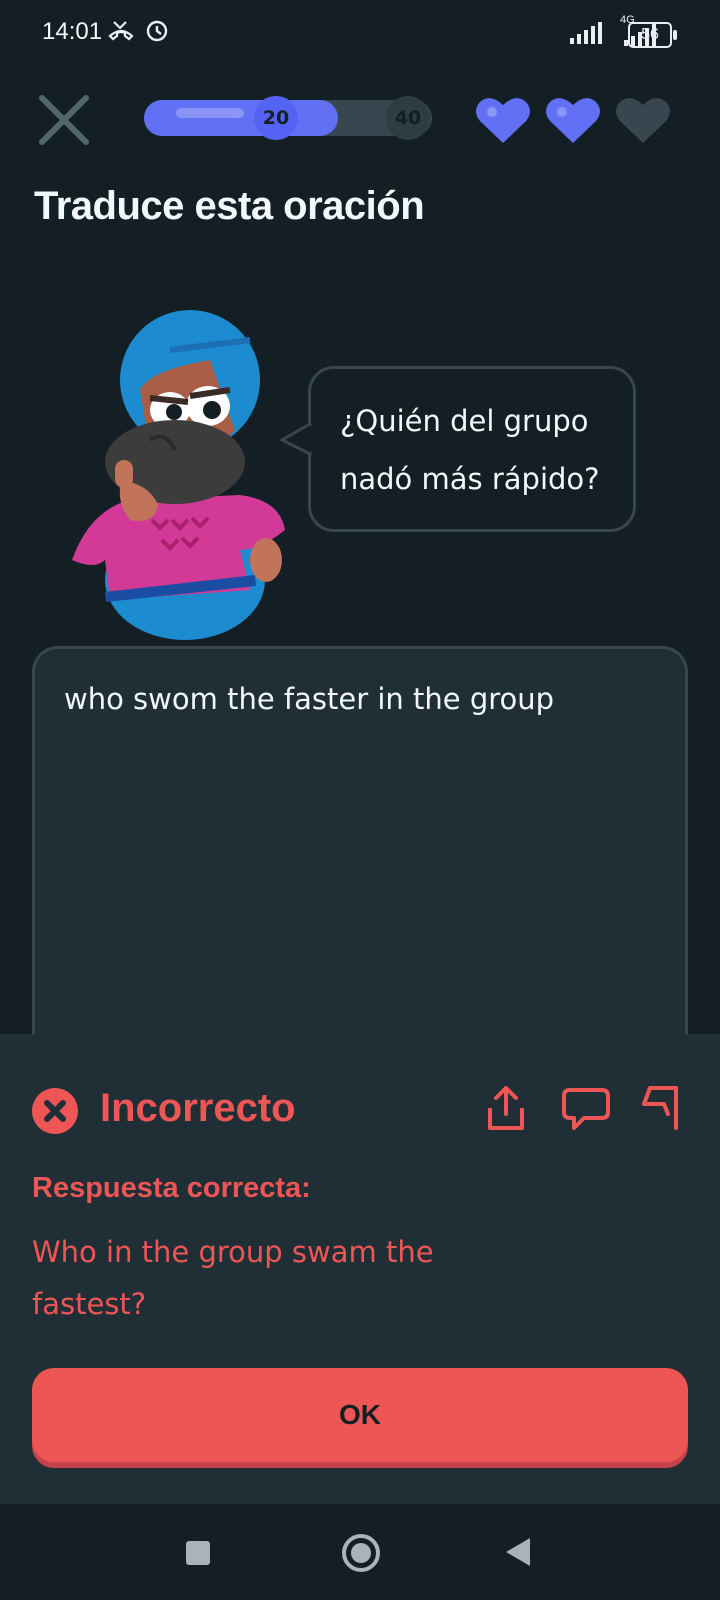 The width and height of the screenshot is (720, 1600). What do you see at coordinates (121, 31) in the screenshot?
I see `missed-call-icon` at bounding box center [121, 31].